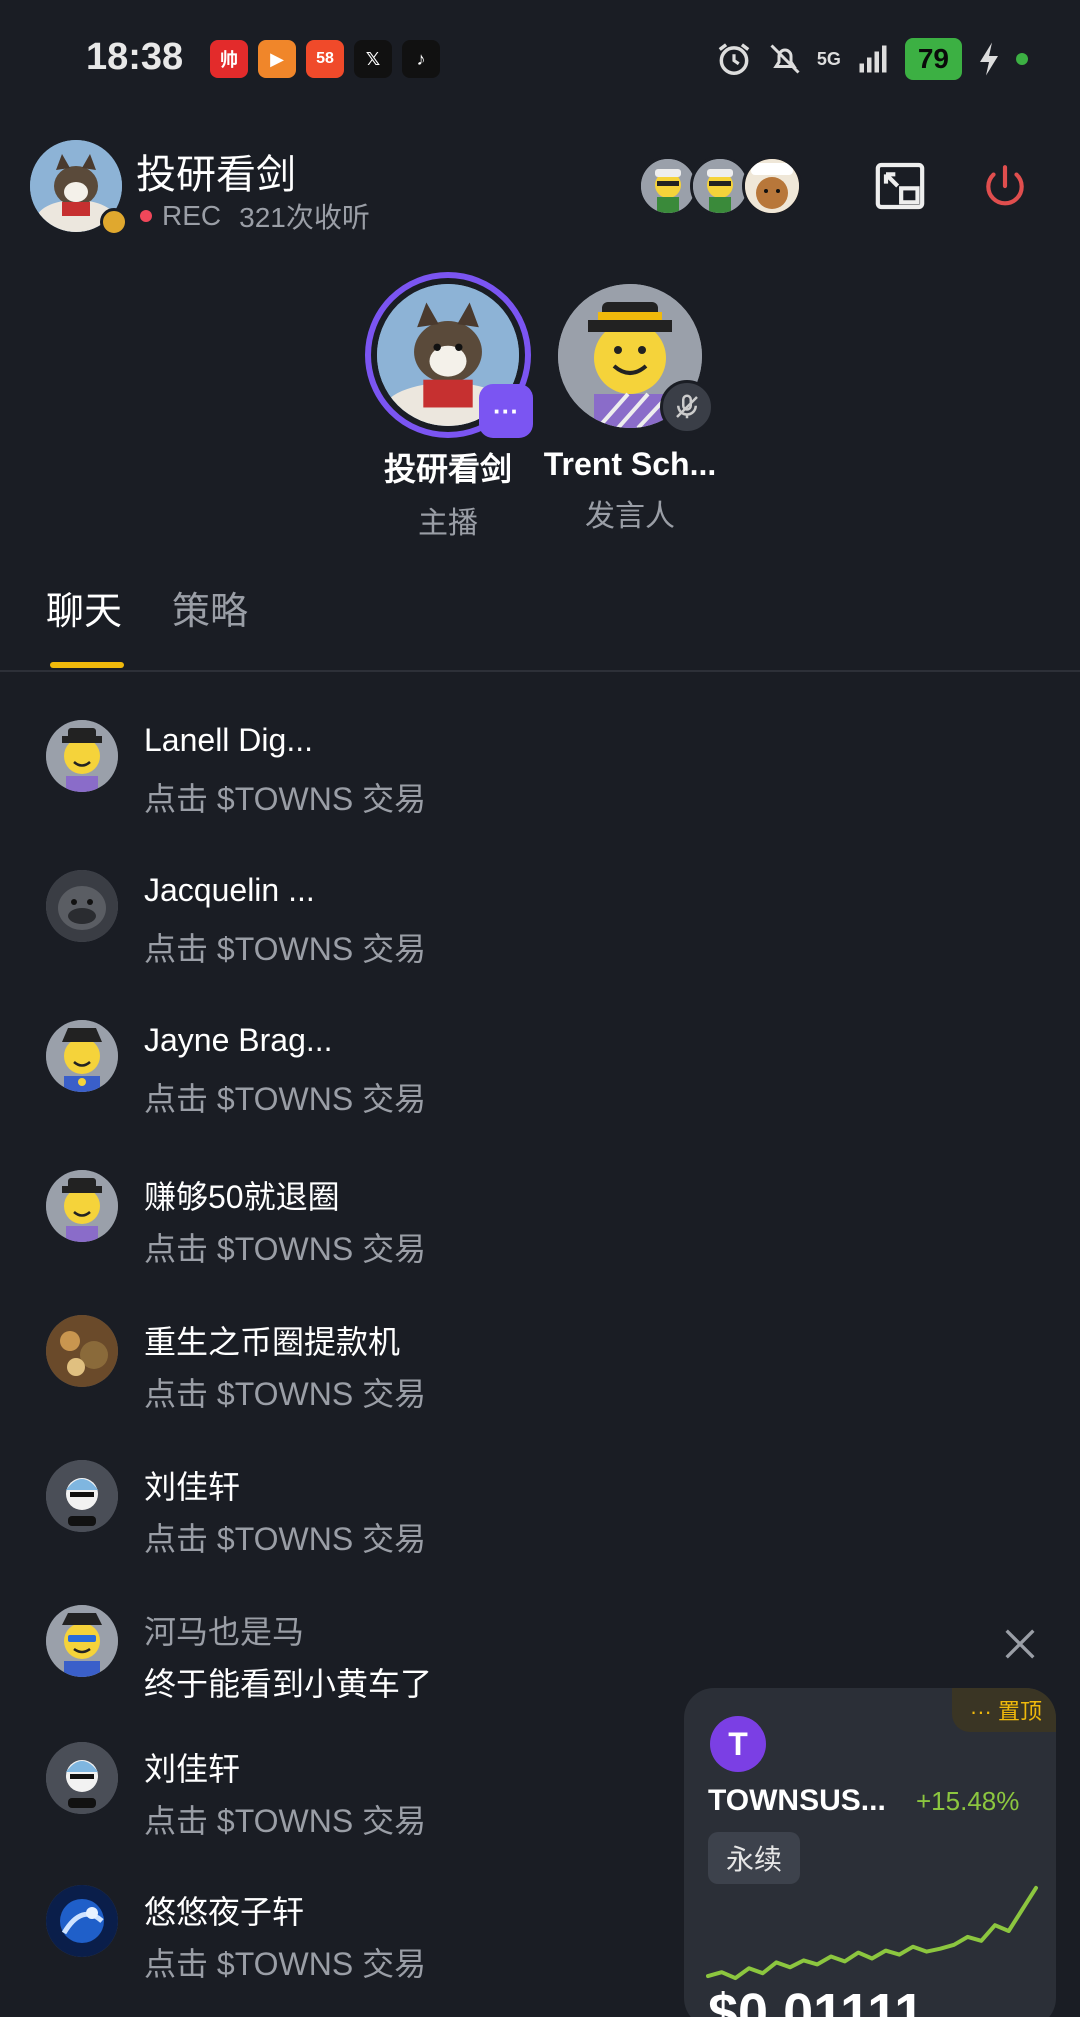  Describe the element at coordinates (135, 57) in the screenshot. I see `status-time: 18:38` at that location.